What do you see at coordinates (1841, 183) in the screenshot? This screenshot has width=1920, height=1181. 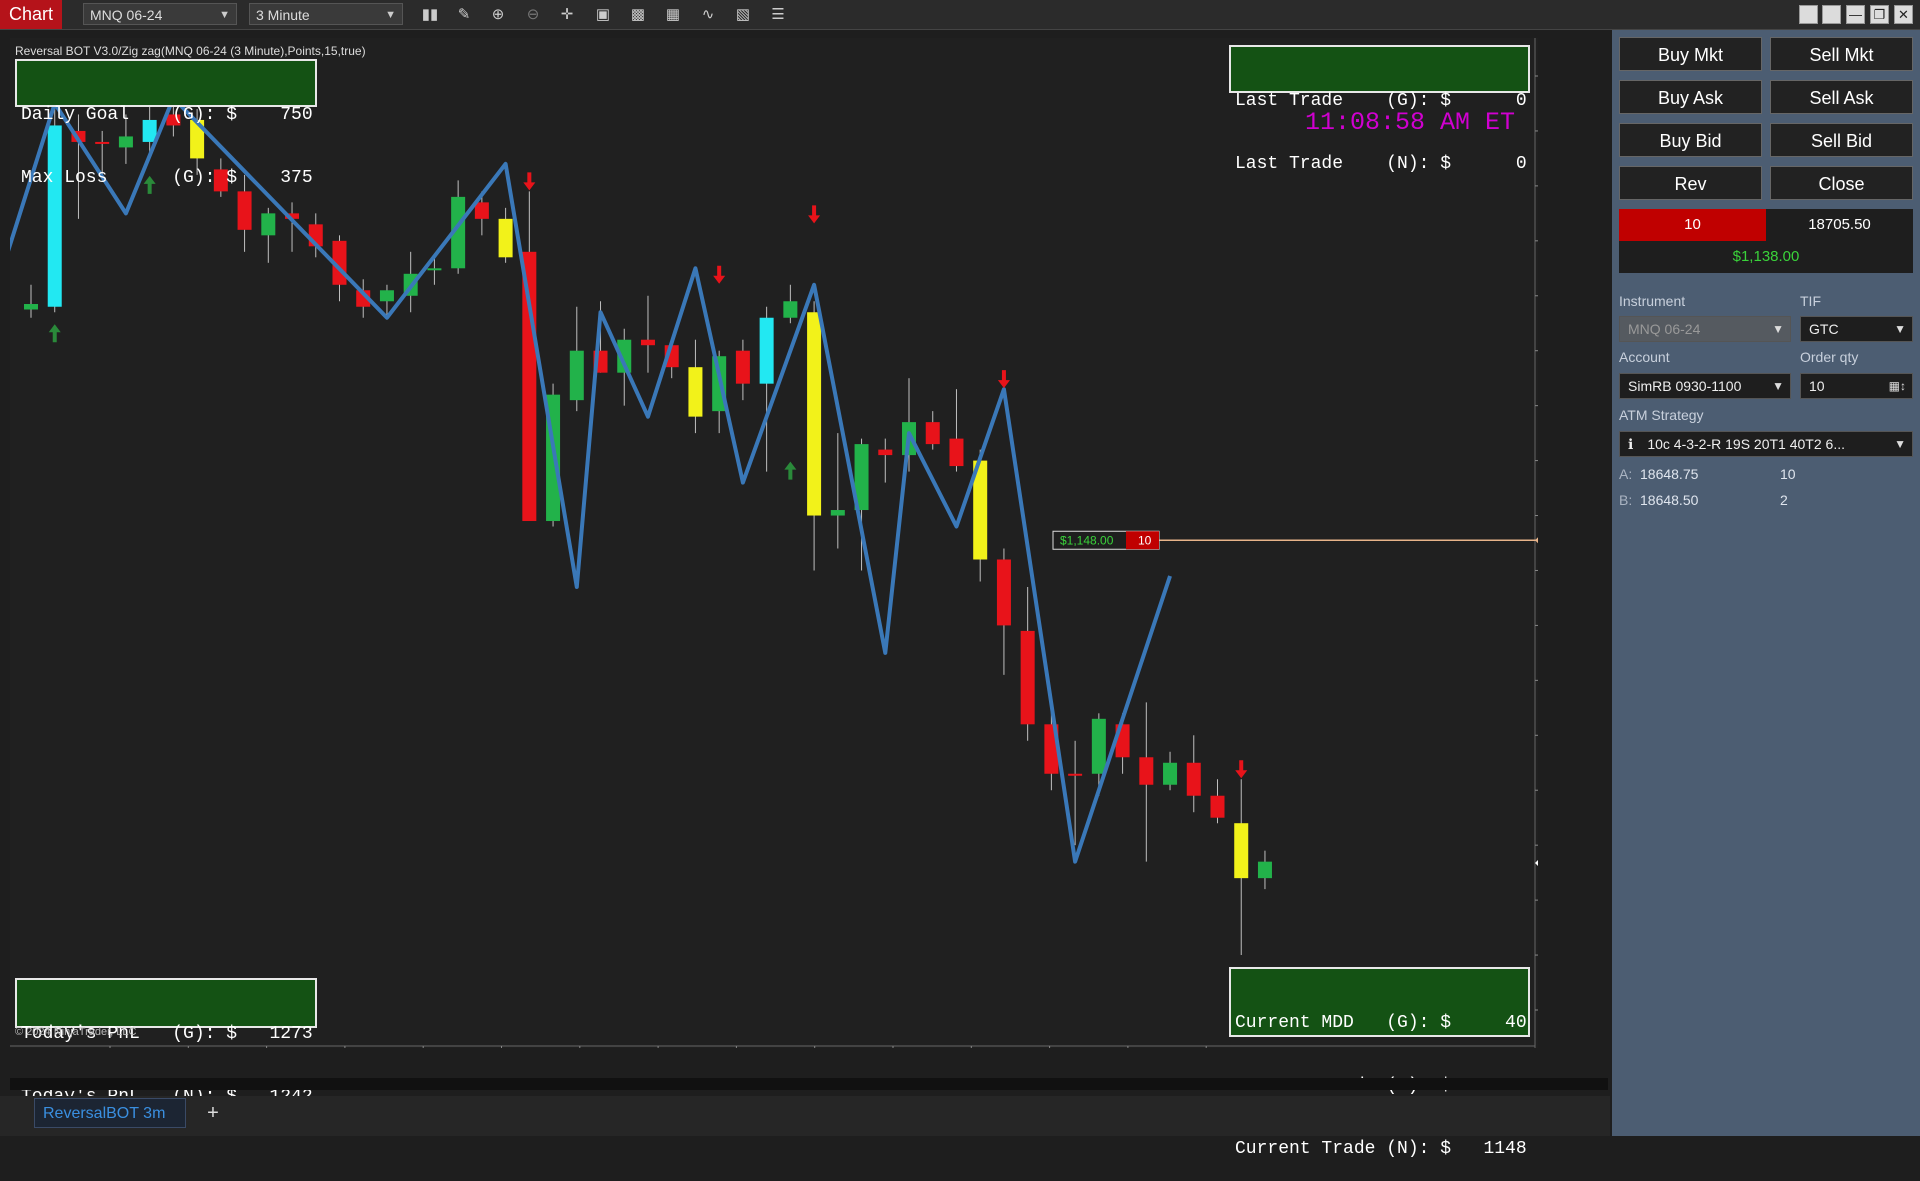 I see `close-position-button: Close` at bounding box center [1841, 183].